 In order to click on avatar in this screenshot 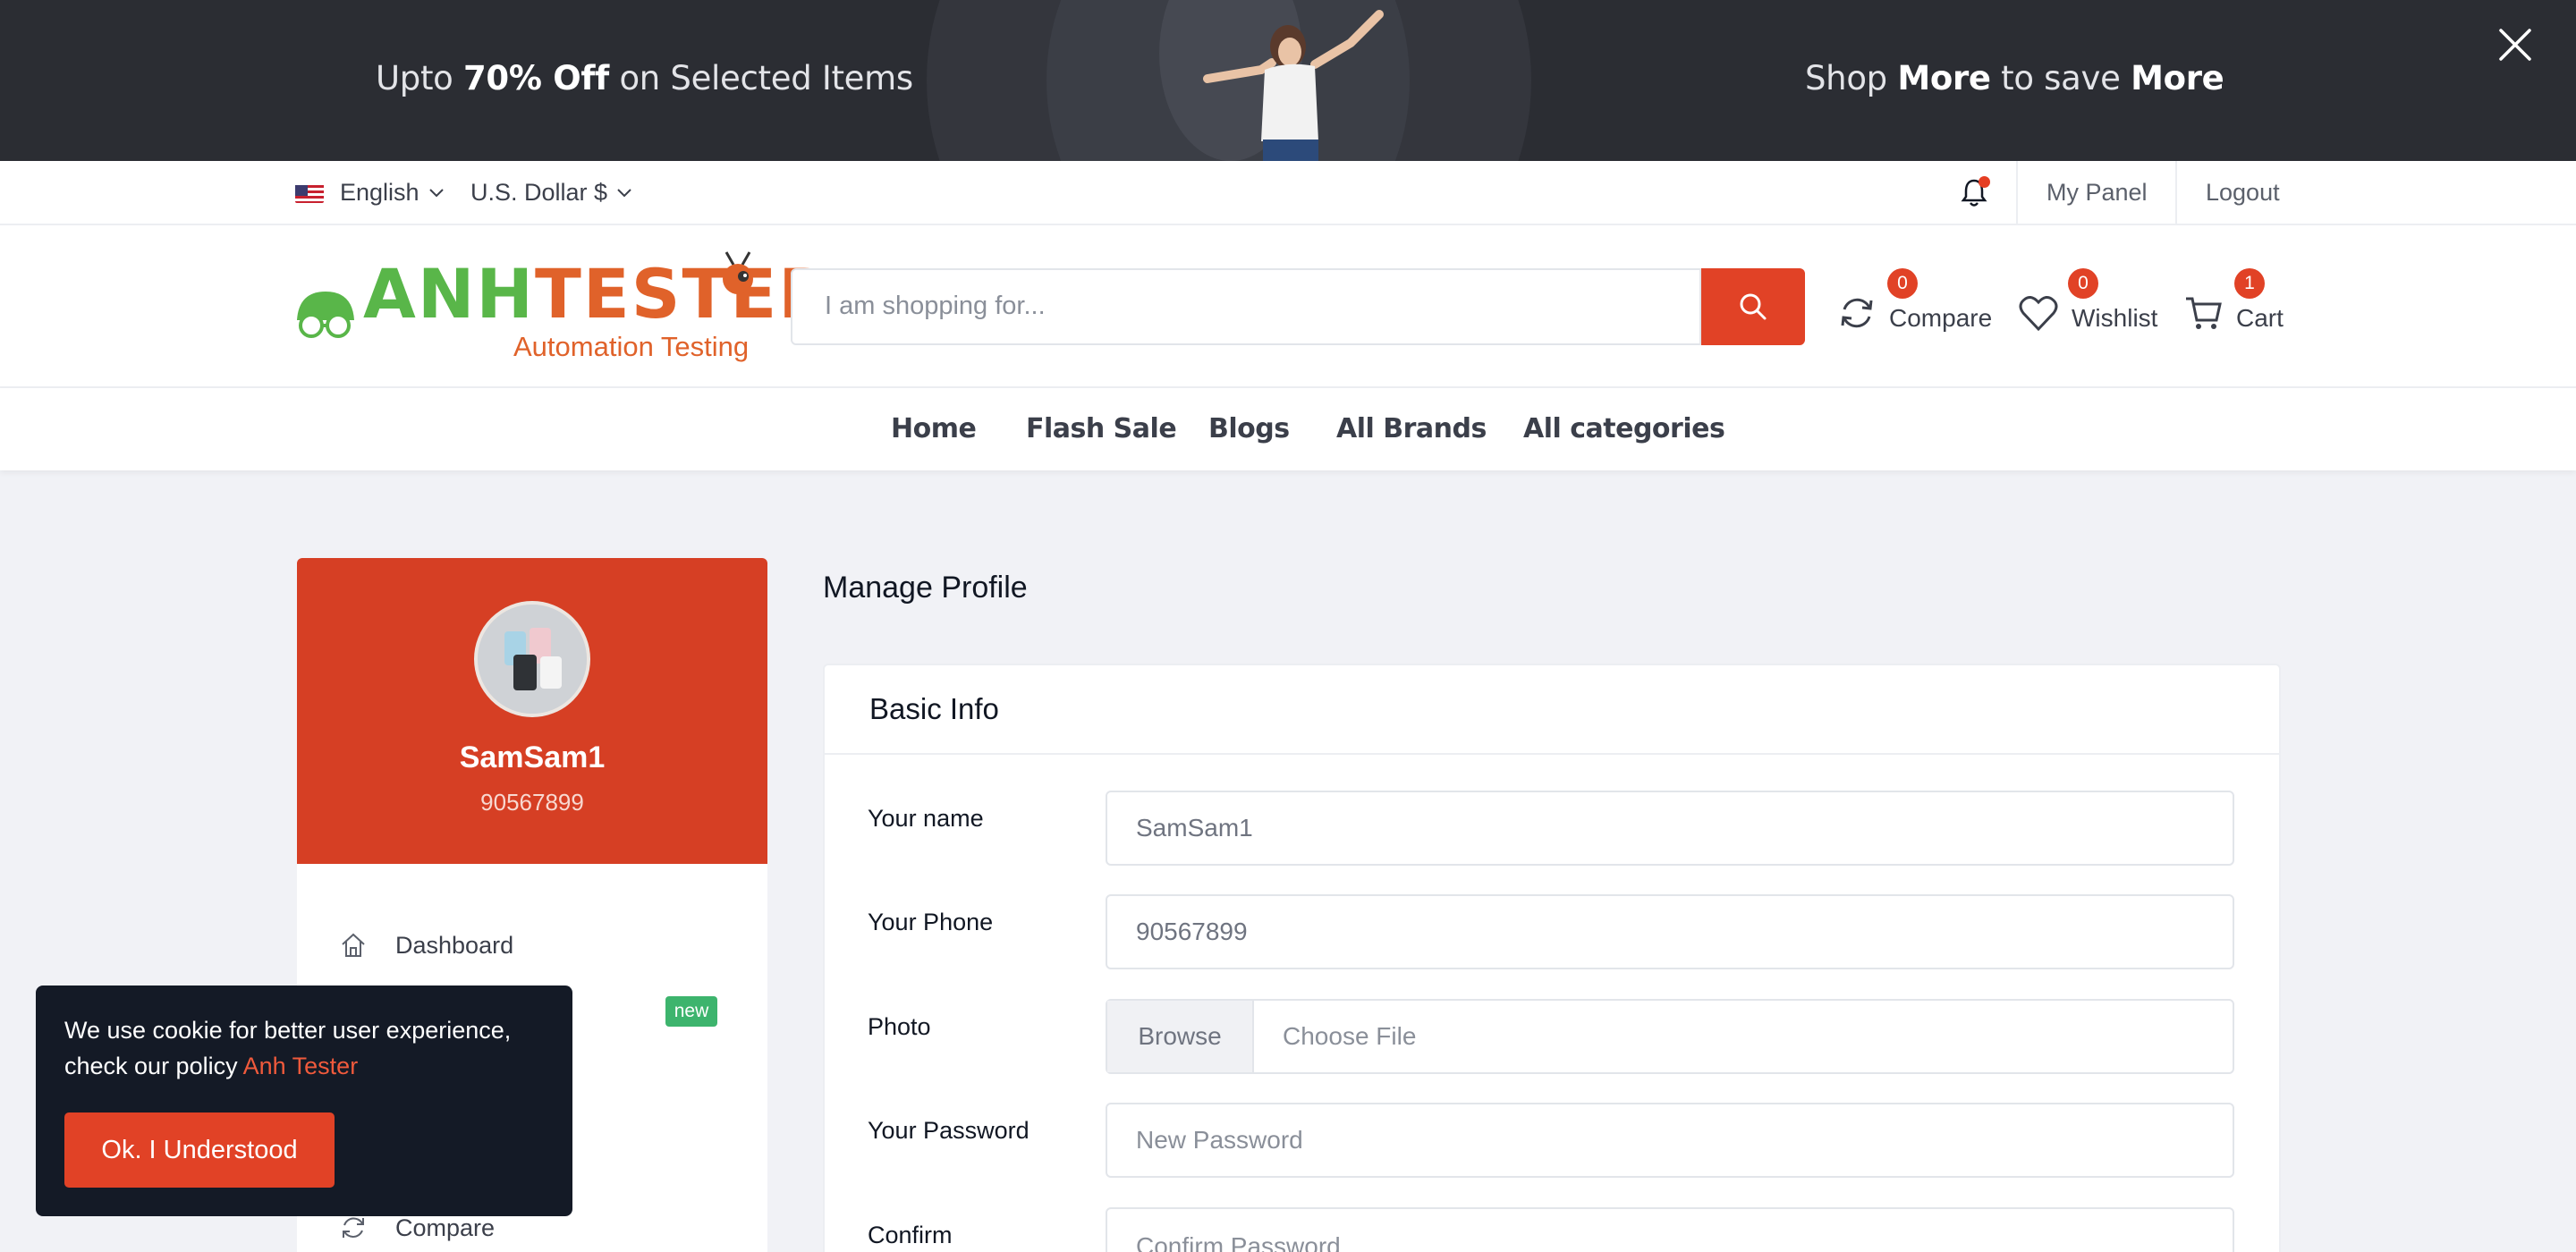, I will do `click(532, 659)`.